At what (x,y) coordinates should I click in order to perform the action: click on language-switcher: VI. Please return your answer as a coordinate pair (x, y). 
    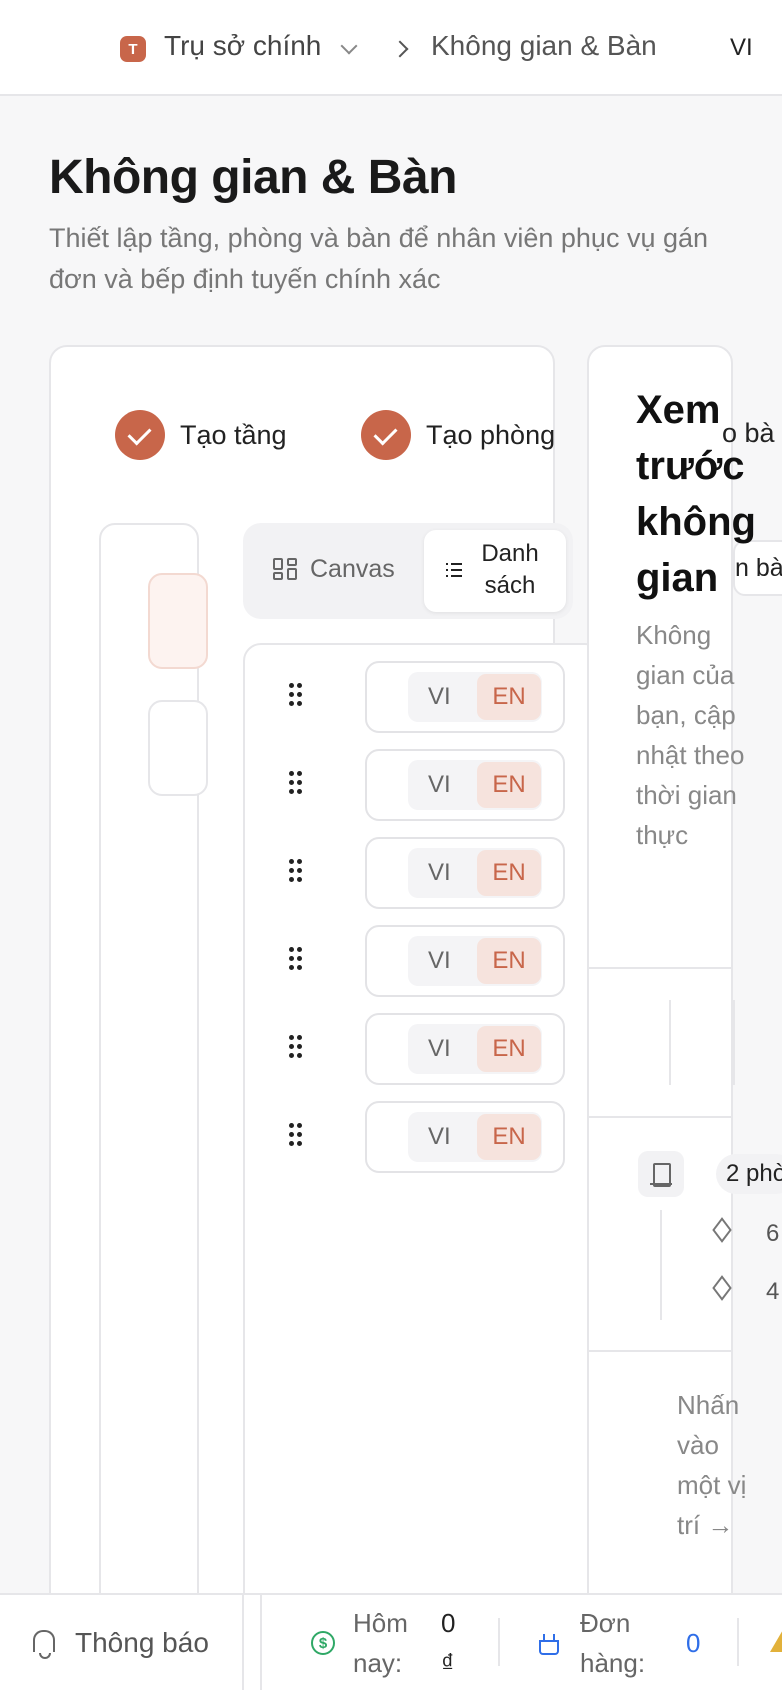
    Looking at the image, I should click on (741, 48).